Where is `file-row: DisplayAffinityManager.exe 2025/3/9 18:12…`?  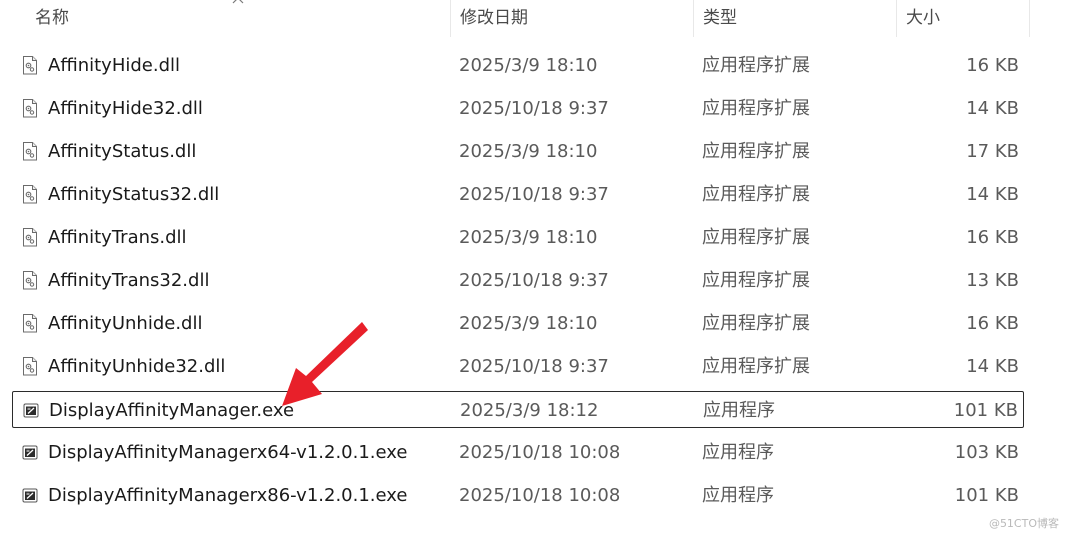
file-row: DisplayAffinityManager.exe 2025/3/9 18:12… is located at coordinates (518, 409).